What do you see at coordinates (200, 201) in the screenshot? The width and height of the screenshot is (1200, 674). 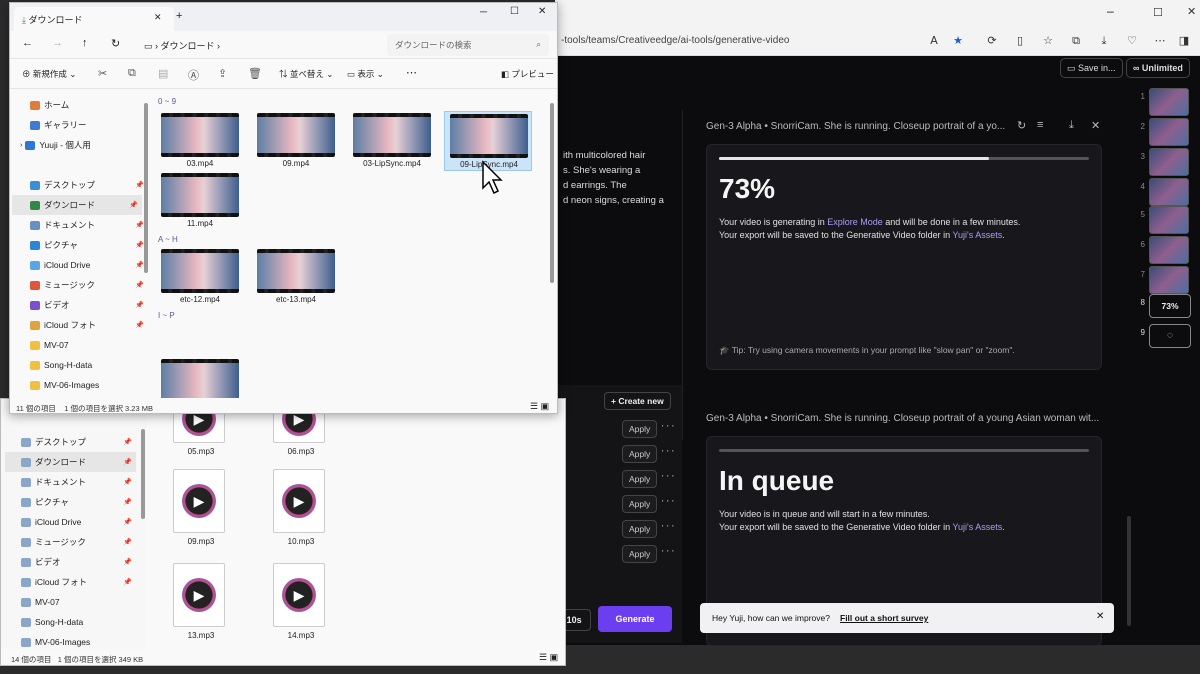 I see `file-item: 11.mp4` at bounding box center [200, 201].